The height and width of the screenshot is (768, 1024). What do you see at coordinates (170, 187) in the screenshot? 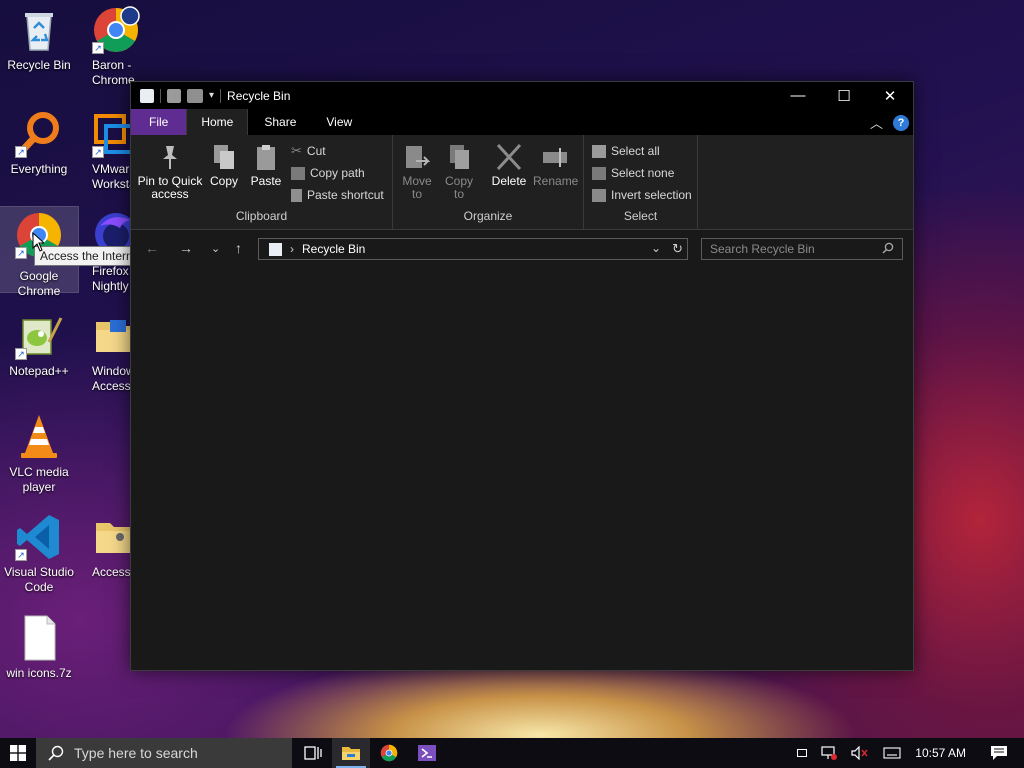
I see `pin-label: Pin to Quick access` at bounding box center [170, 187].